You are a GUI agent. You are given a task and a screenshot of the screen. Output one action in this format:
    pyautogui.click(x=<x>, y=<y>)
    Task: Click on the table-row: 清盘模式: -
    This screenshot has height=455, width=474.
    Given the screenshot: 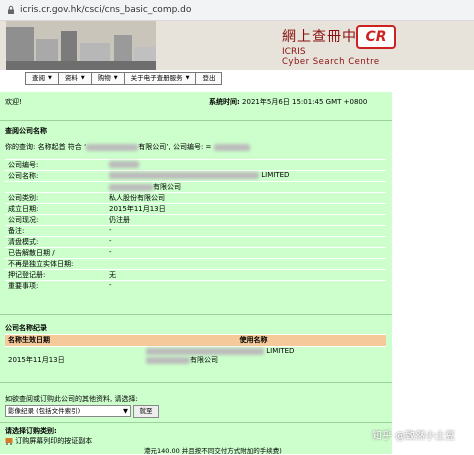 What is the action you would take?
    pyautogui.click(x=195, y=242)
    